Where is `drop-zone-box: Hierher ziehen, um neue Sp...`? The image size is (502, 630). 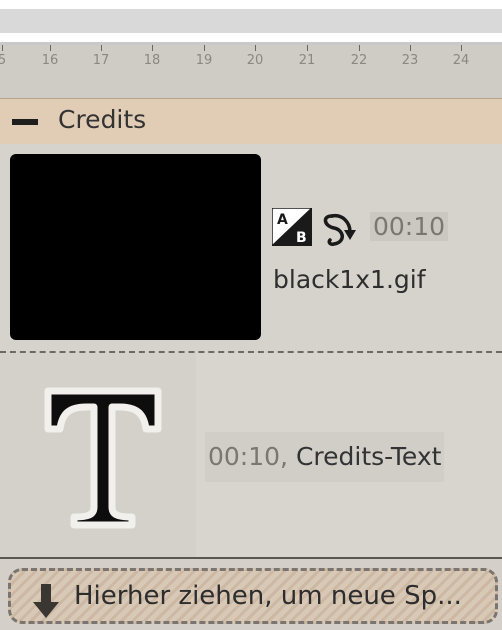 drop-zone-box: Hierher ziehen, um neue Sp... is located at coordinates (253, 596).